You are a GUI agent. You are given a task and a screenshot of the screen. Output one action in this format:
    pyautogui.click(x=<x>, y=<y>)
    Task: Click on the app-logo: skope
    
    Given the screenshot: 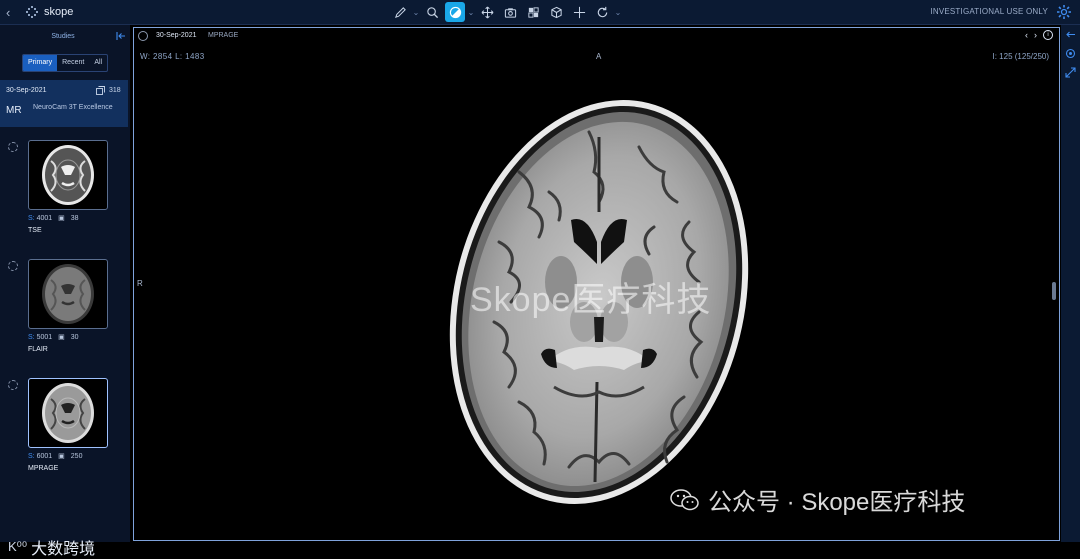 What is the action you would take?
    pyautogui.click(x=49, y=12)
    